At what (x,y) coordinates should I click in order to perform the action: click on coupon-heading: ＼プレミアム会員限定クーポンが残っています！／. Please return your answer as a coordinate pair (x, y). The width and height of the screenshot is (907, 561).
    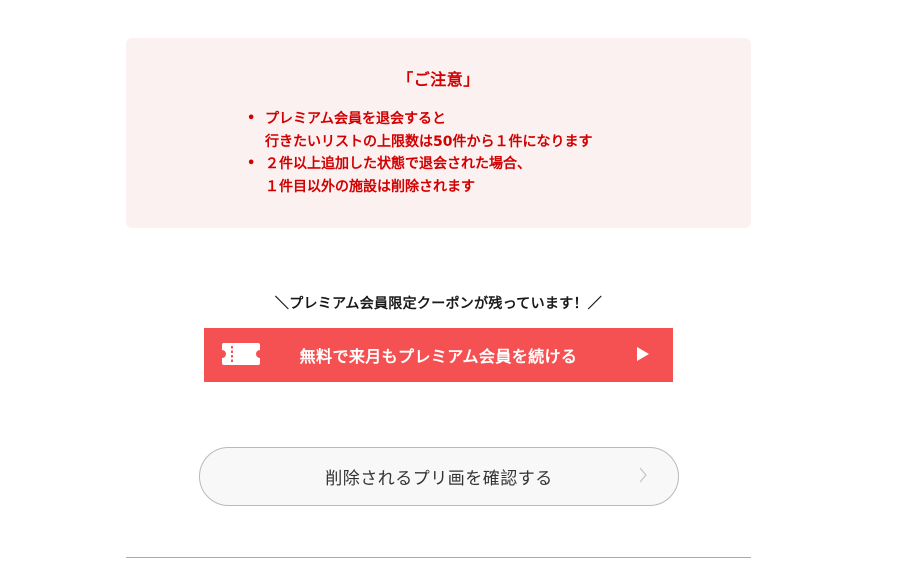
    Looking at the image, I should click on (438, 304).